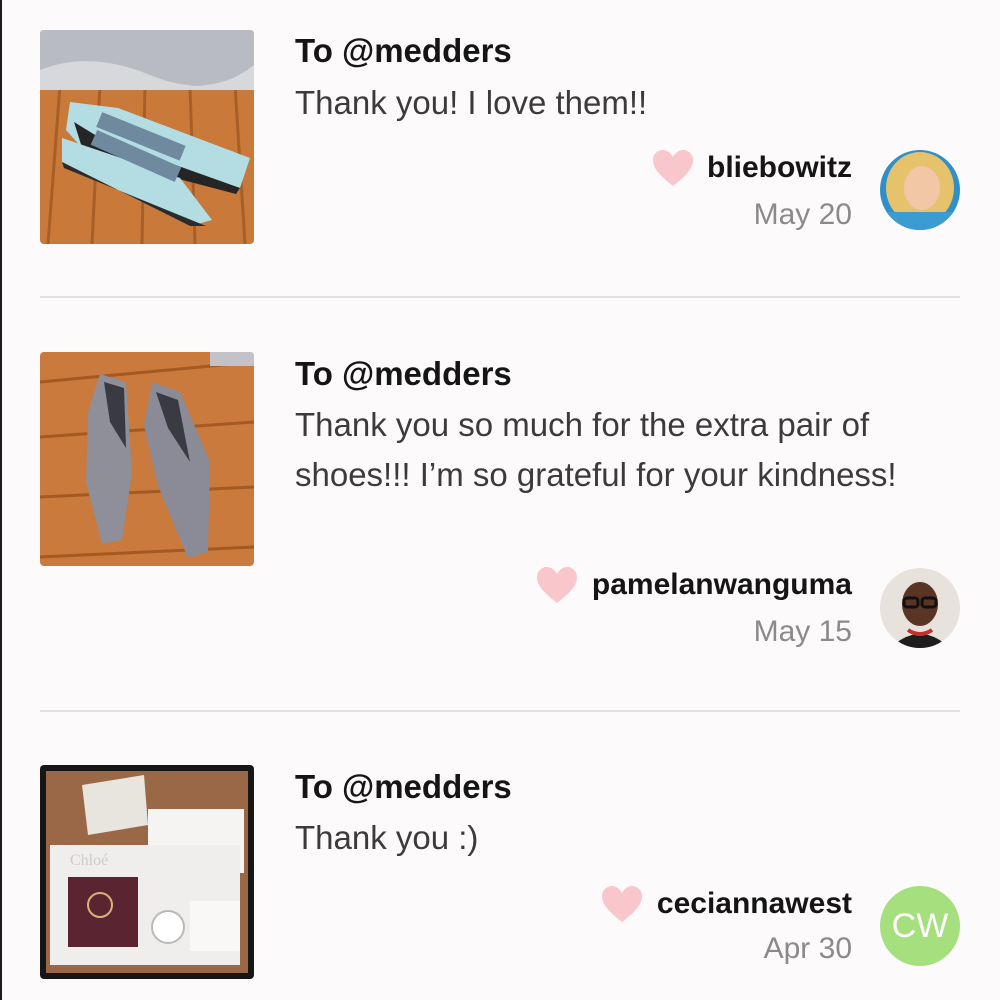 This screenshot has width=1000, height=1000. I want to click on note-date: May 15, so click(802, 631).